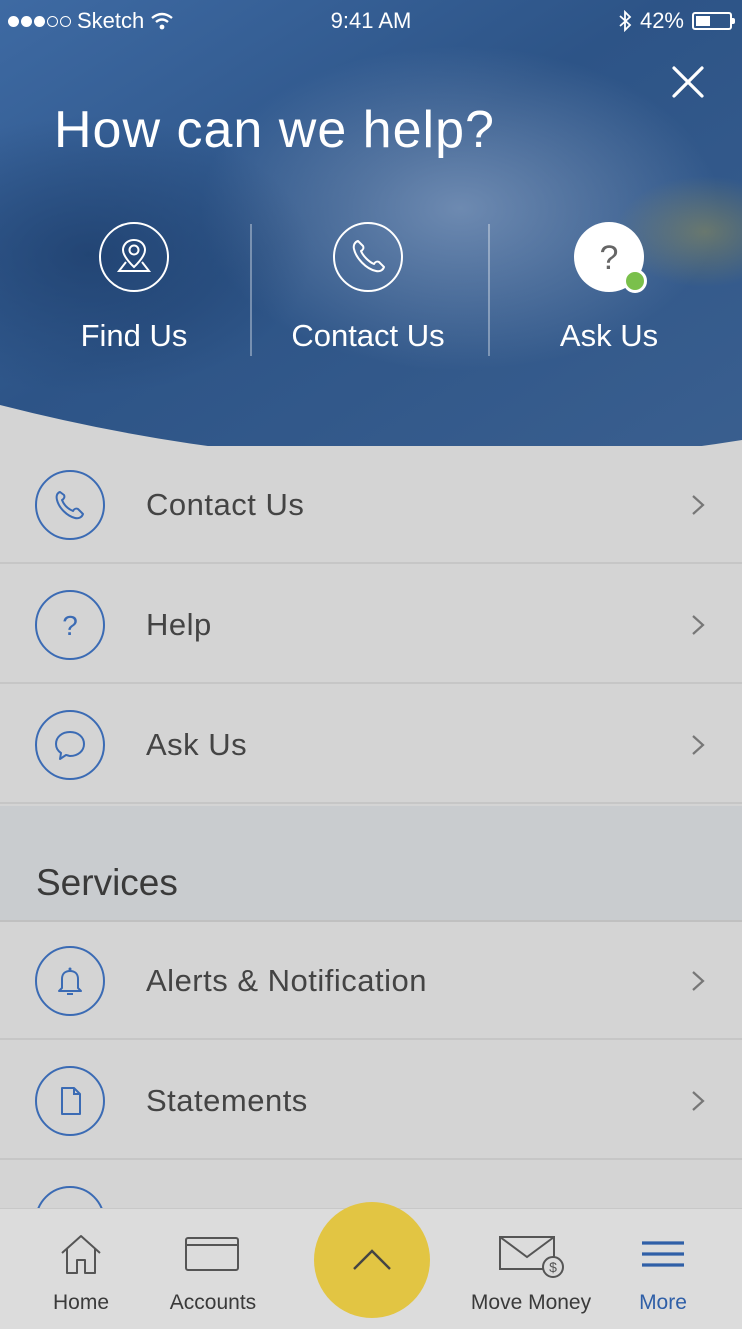 This screenshot has width=742, height=1329. I want to click on tab-more: More, so click(663, 1269).